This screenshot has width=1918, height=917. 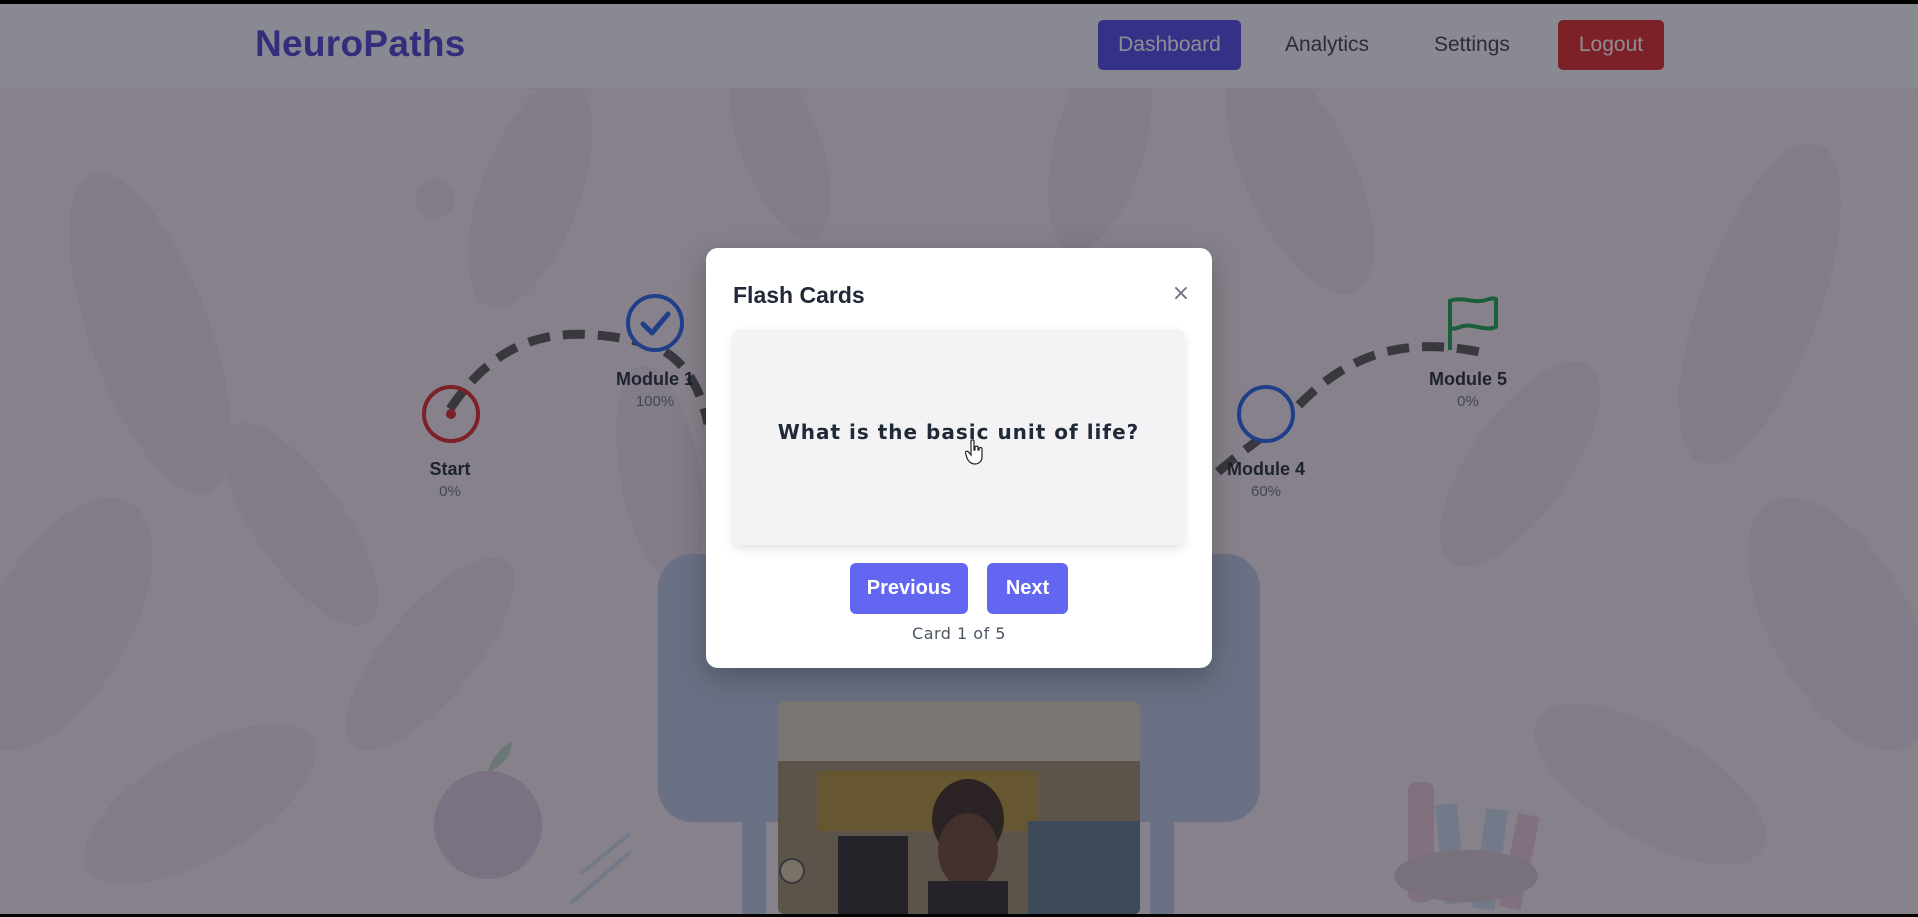 What do you see at coordinates (974, 452) in the screenshot?
I see `hand-cursor-icon` at bounding box center [974, 452].